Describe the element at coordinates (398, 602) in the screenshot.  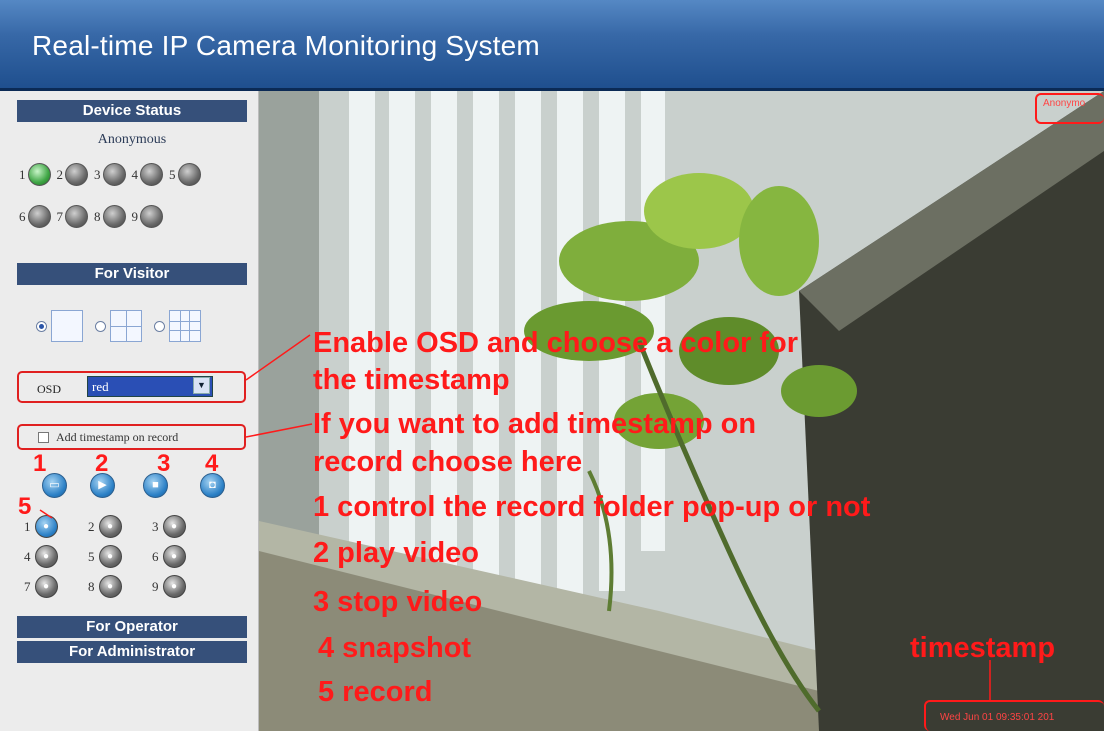
I see `annotation-item3: 3 stop video` at that location.